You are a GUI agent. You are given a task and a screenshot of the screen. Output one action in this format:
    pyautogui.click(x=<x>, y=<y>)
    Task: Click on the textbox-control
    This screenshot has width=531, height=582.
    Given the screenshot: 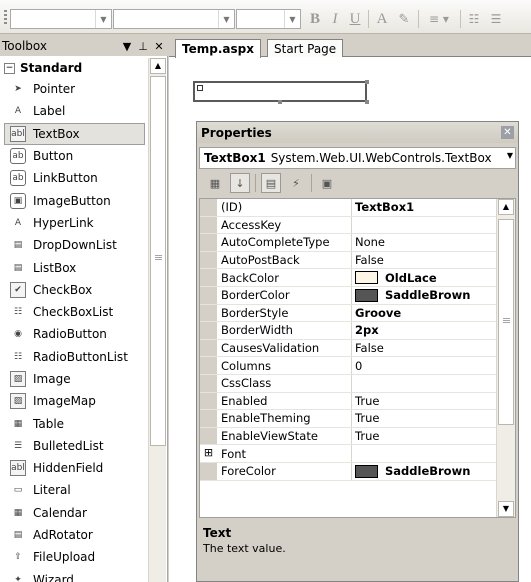 What is the action you would take?
    pyautogui.click(x=280, y=91)
    